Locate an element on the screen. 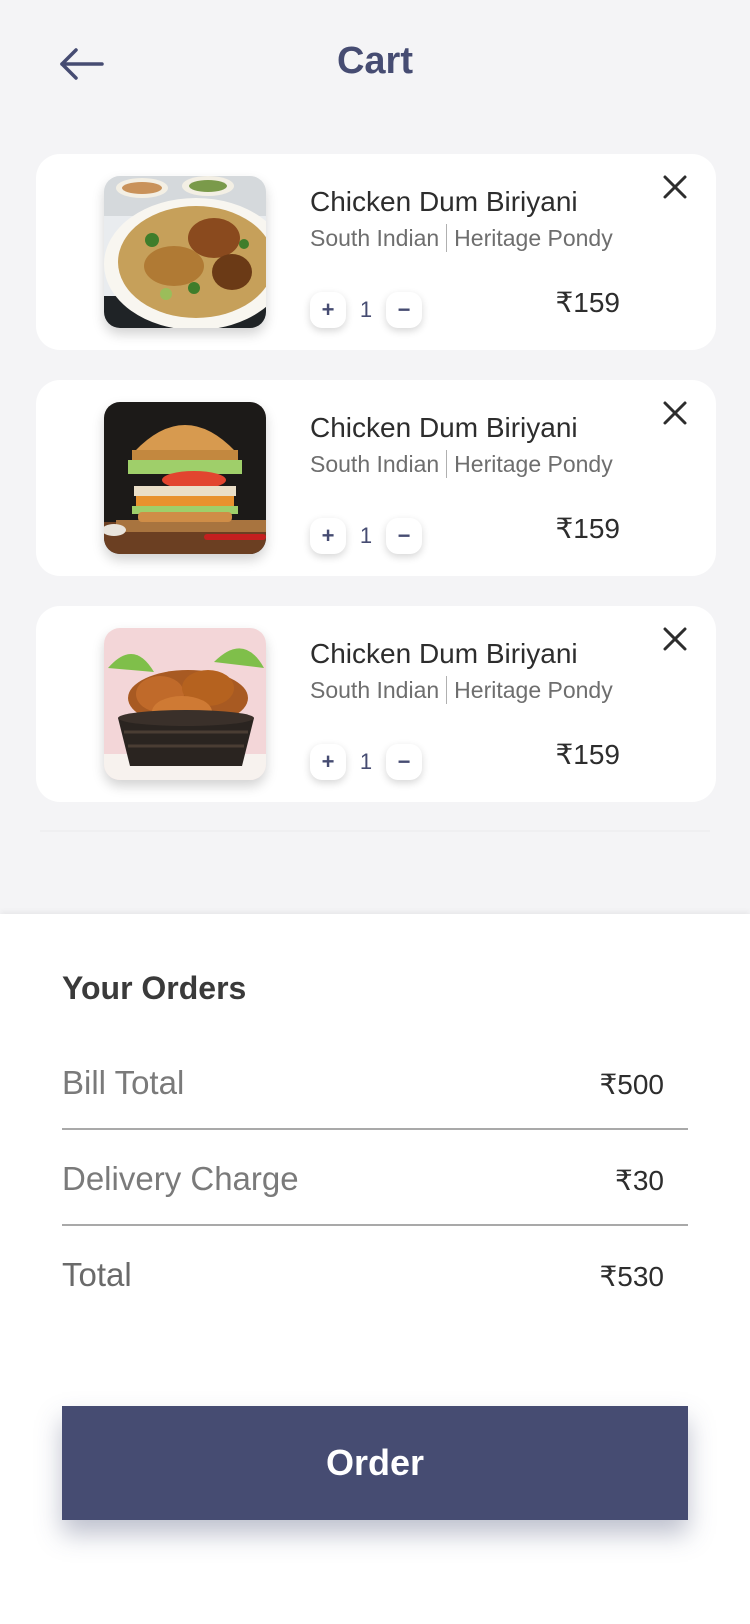 This screenshot has width=750, height=1624. bill-total-row: Bill Total ₹500 is located at coordinates (375, 1082).